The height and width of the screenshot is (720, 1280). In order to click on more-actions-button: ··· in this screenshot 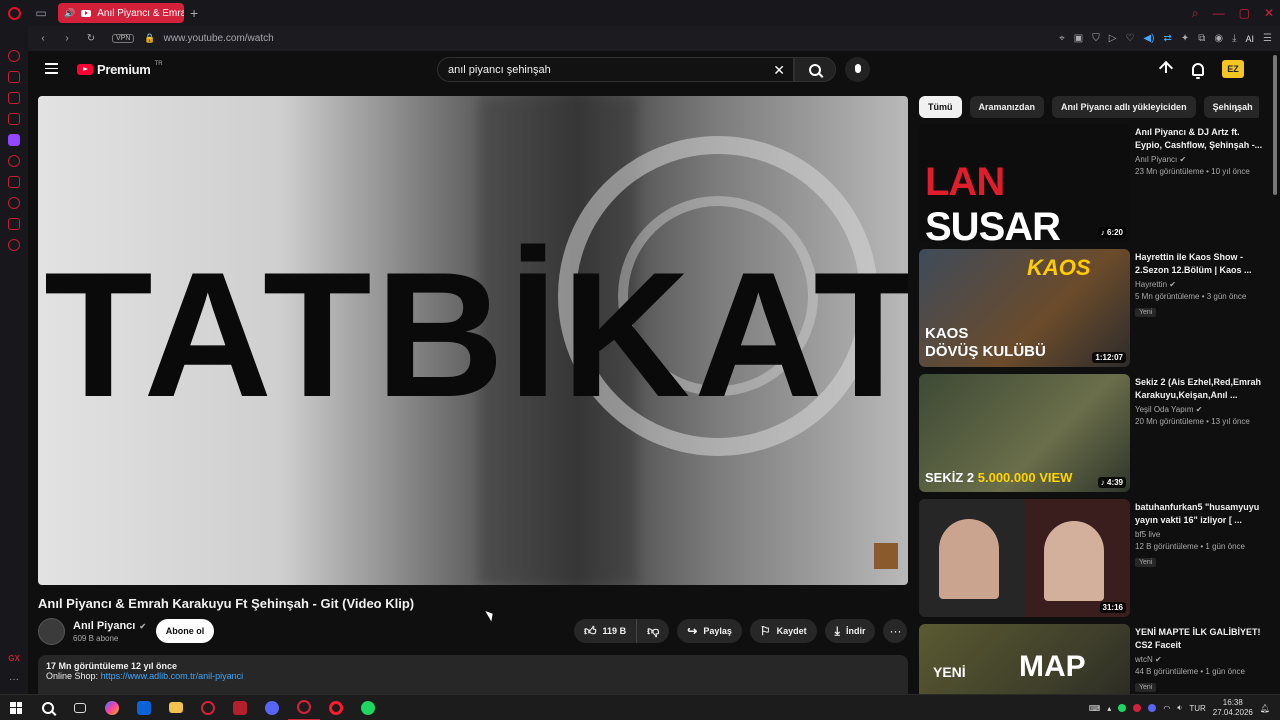, I will do `click(895, 631)`.